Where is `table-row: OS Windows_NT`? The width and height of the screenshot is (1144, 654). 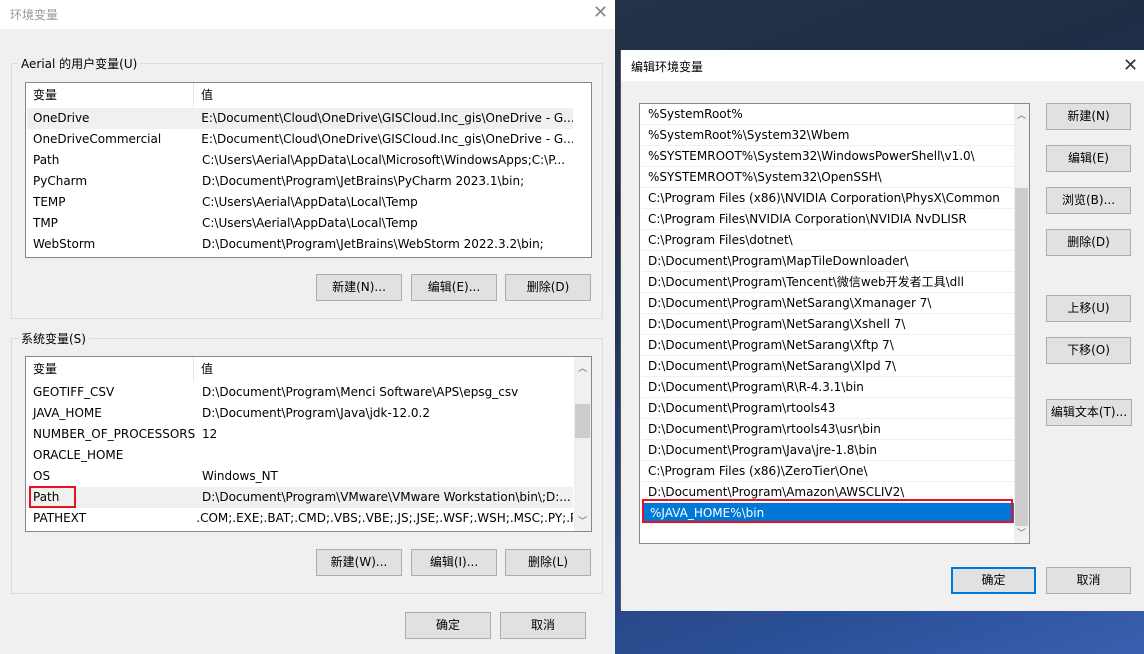
table-row: OS Windows_NT is located at coordinates (300, 476).